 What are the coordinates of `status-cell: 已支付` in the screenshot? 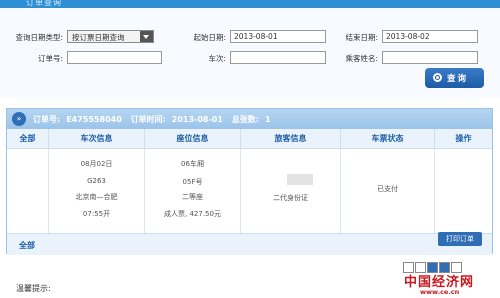 It's located at (388, 191).